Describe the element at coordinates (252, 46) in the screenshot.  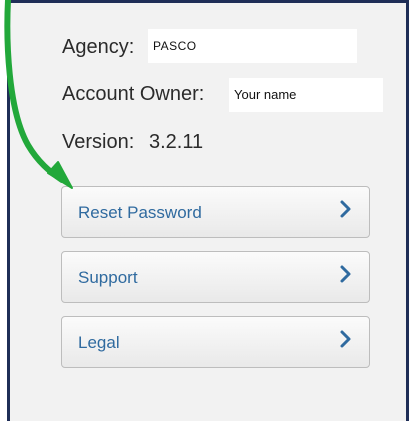
I see `agency-field: PASCO` at that location.